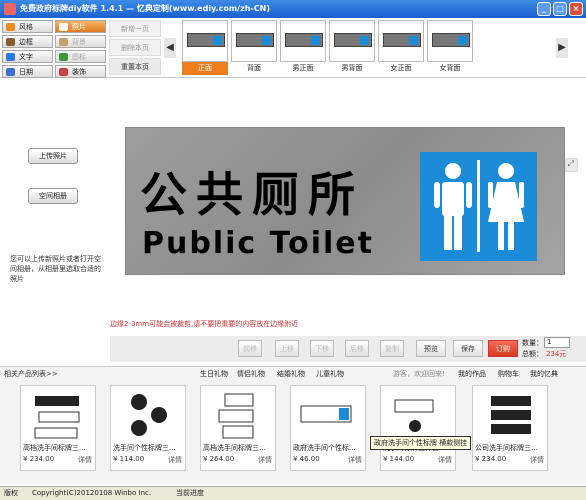  Describe the element at coordinates (392, 348) in the screenshot. I see `copy-button: 复制` at that location.